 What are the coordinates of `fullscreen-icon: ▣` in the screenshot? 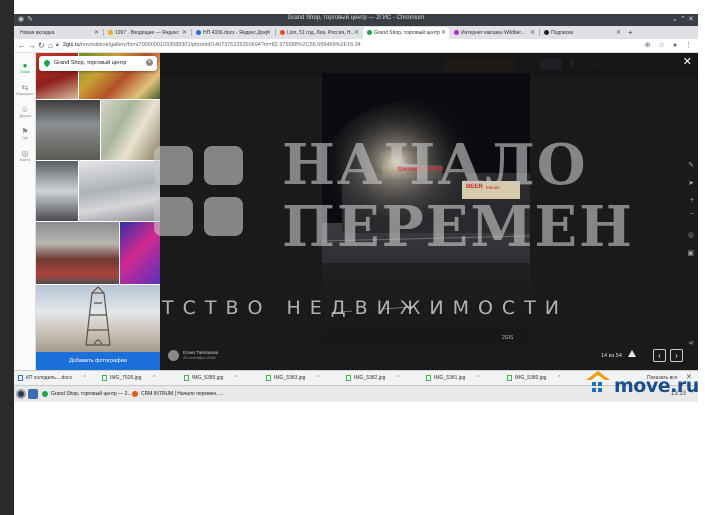 It's located at (690, 253).